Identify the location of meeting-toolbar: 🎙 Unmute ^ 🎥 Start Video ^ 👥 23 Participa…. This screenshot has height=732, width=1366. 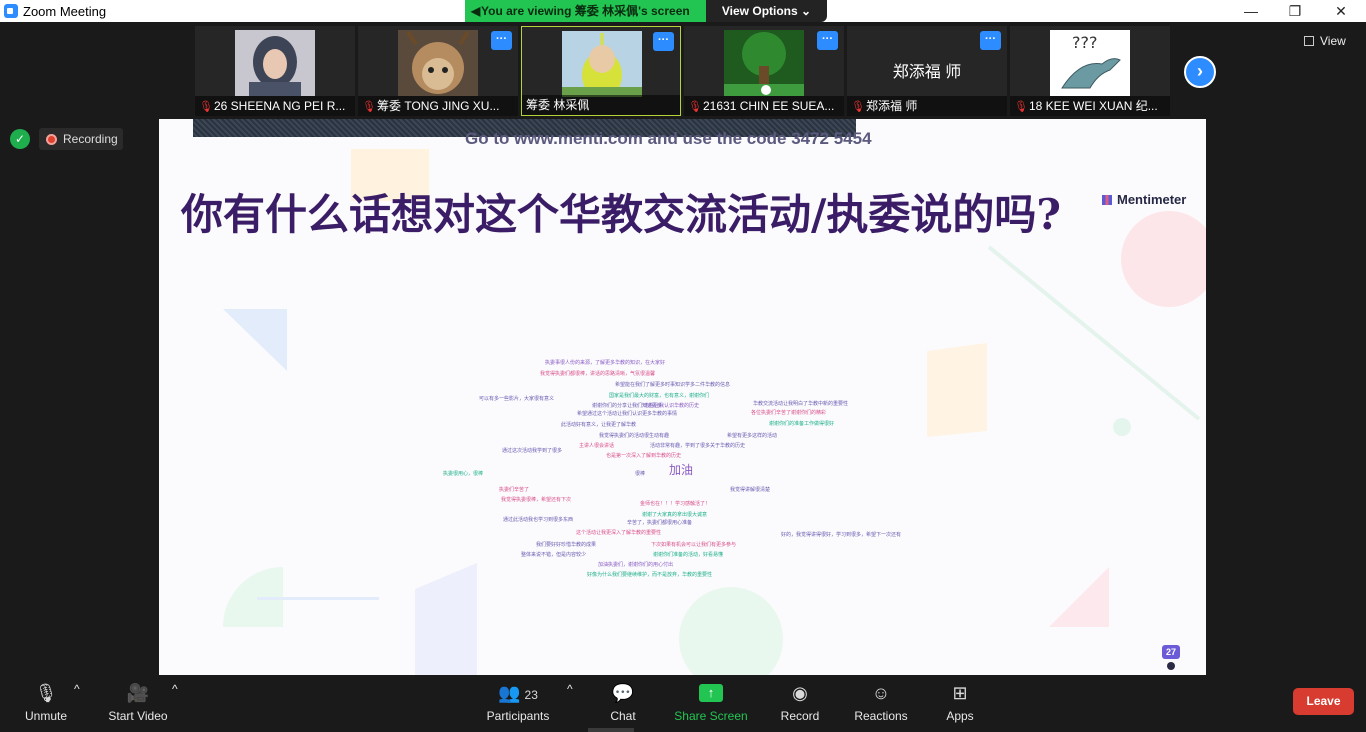
(683, 703).